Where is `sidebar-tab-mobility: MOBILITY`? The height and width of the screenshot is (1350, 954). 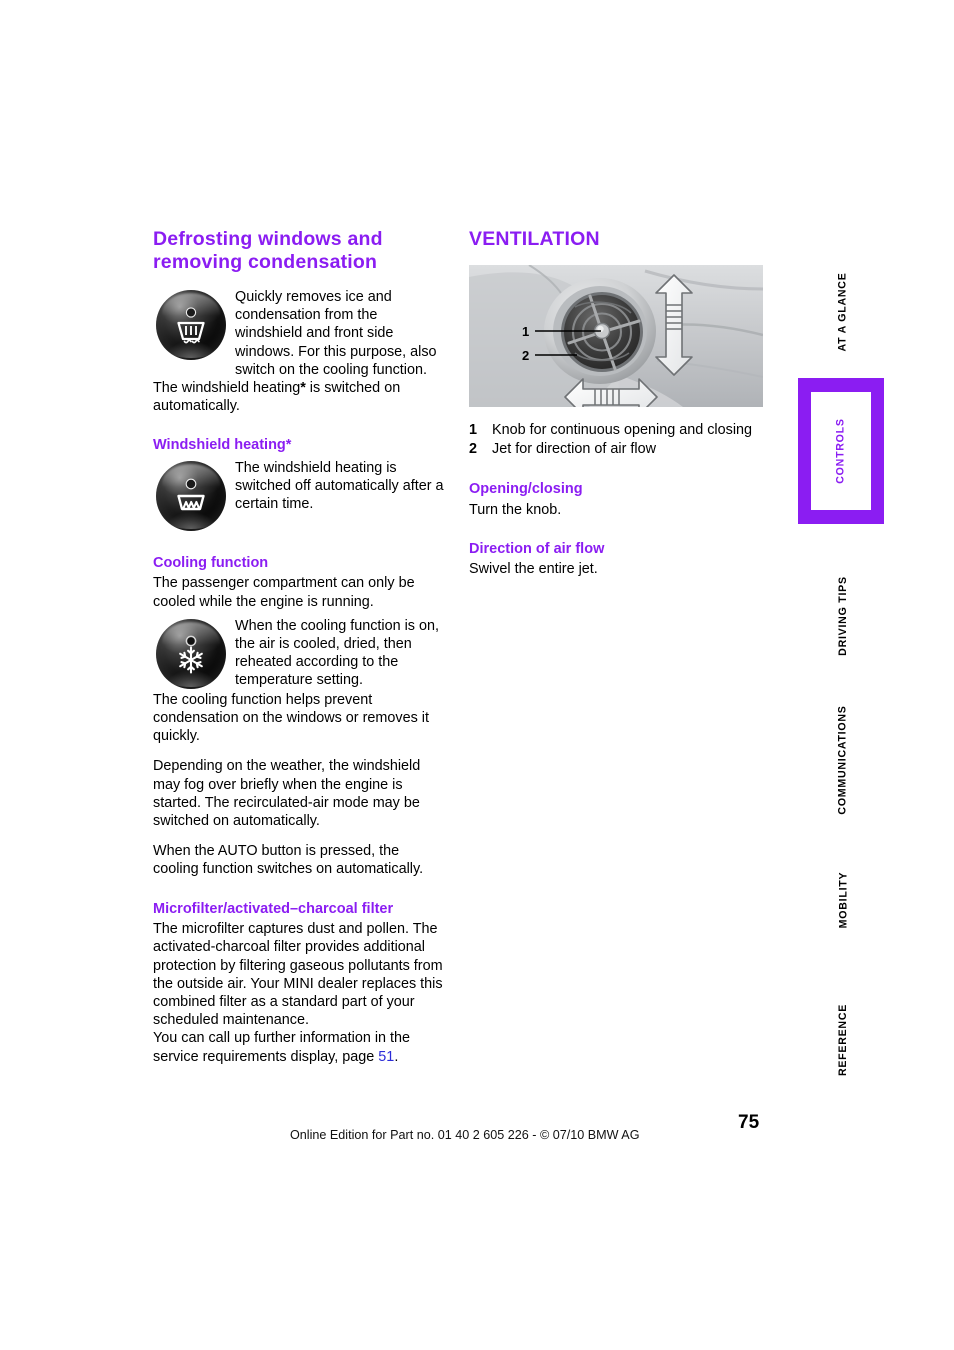 sidebar-tab-mobility: MOBILITY is located at coordinates (843, 900).